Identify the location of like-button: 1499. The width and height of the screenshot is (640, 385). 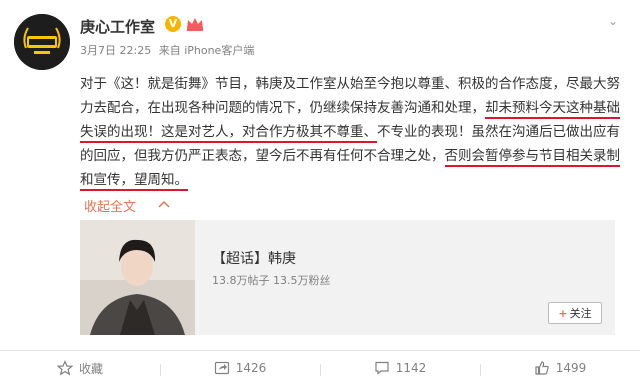
(560, 368).